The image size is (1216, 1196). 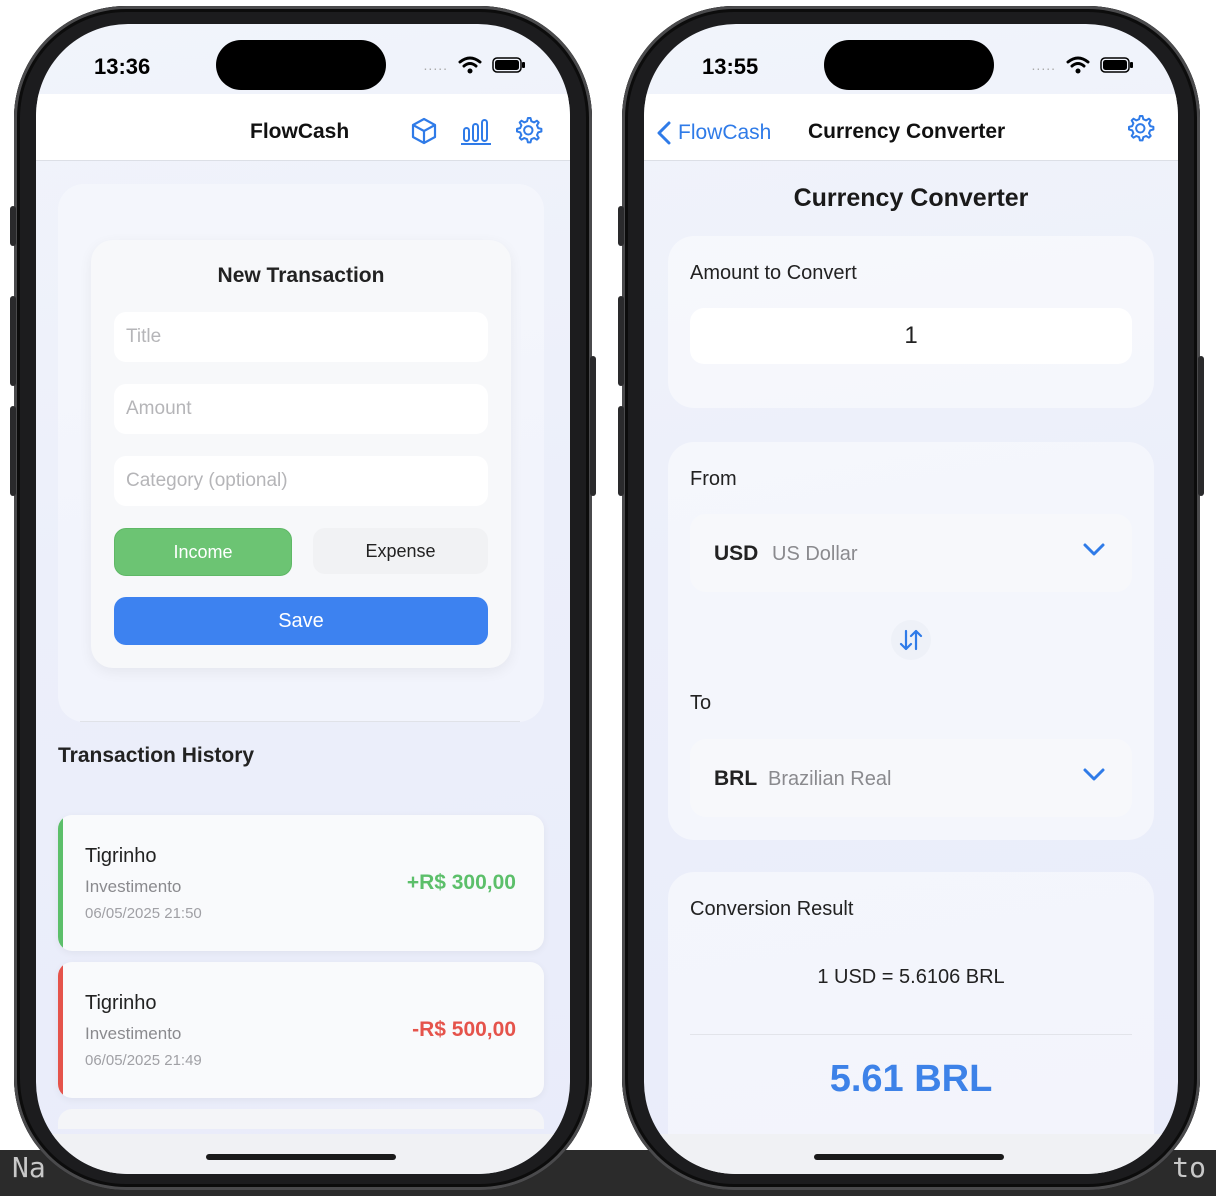 I want to click on cube-icon, so click(x=424, y=131).